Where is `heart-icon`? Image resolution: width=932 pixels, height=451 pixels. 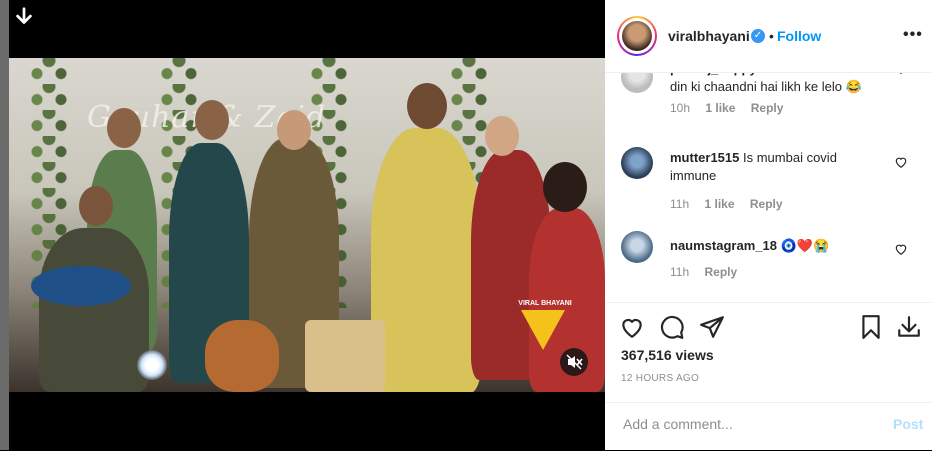 heart-icon is located at coordinates (632, 327).